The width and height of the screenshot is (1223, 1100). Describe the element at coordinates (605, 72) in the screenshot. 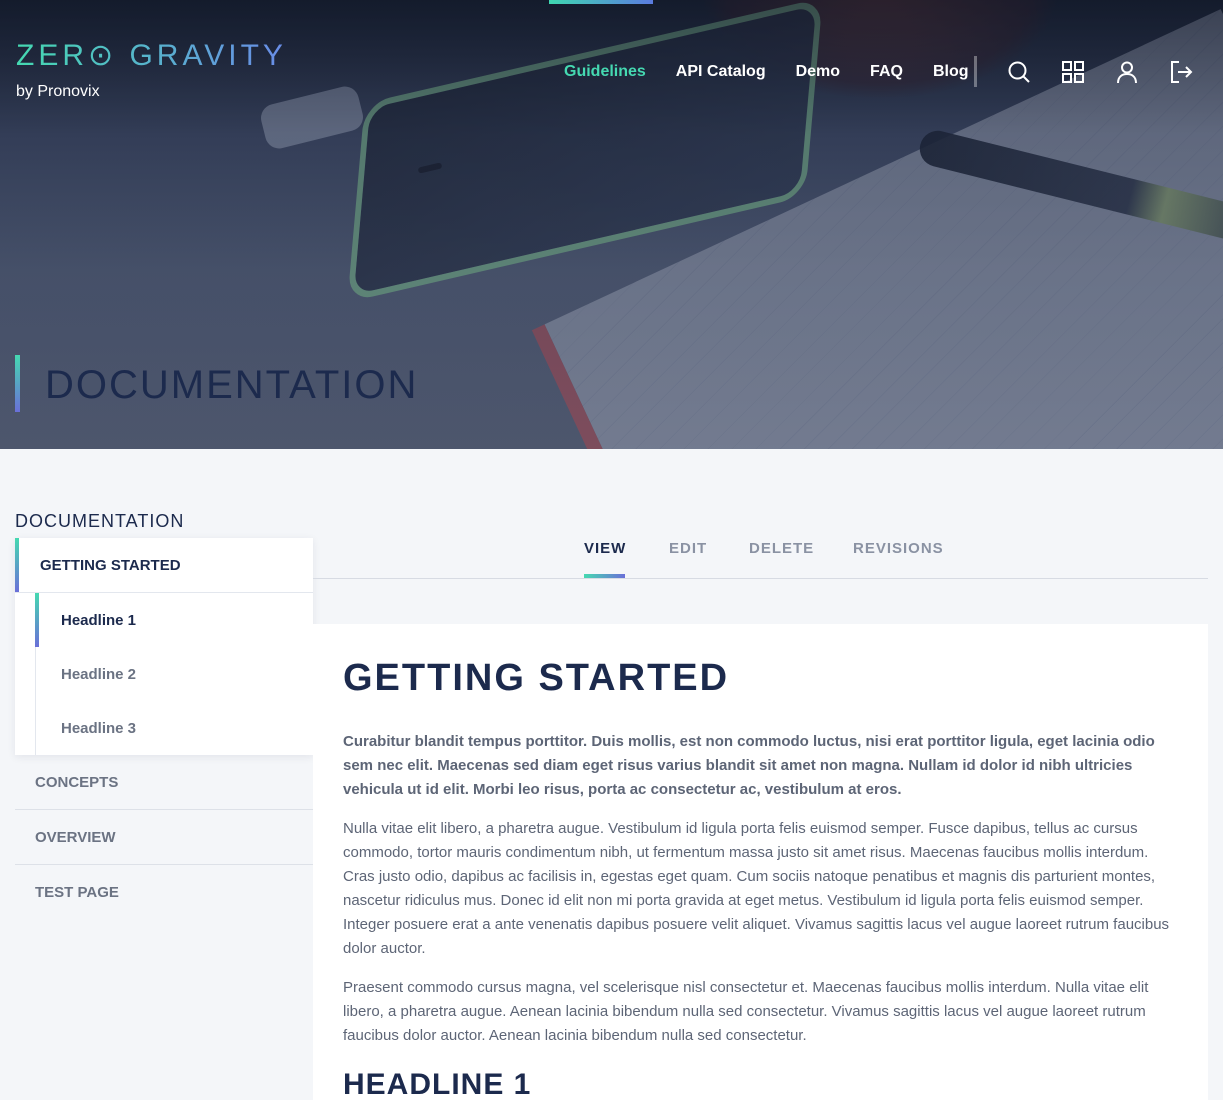

I see `nav-link-guidelines: Guidelines` at that location.